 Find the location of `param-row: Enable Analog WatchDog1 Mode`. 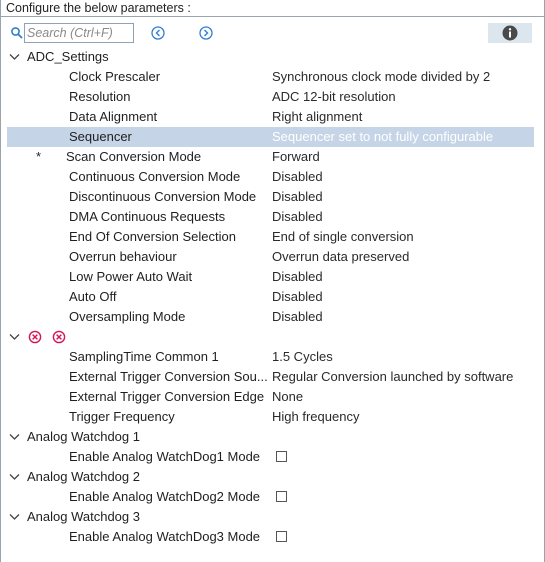

param-row: Enable Analog WatchDog1 Mode is located at coordinates (272, 457).